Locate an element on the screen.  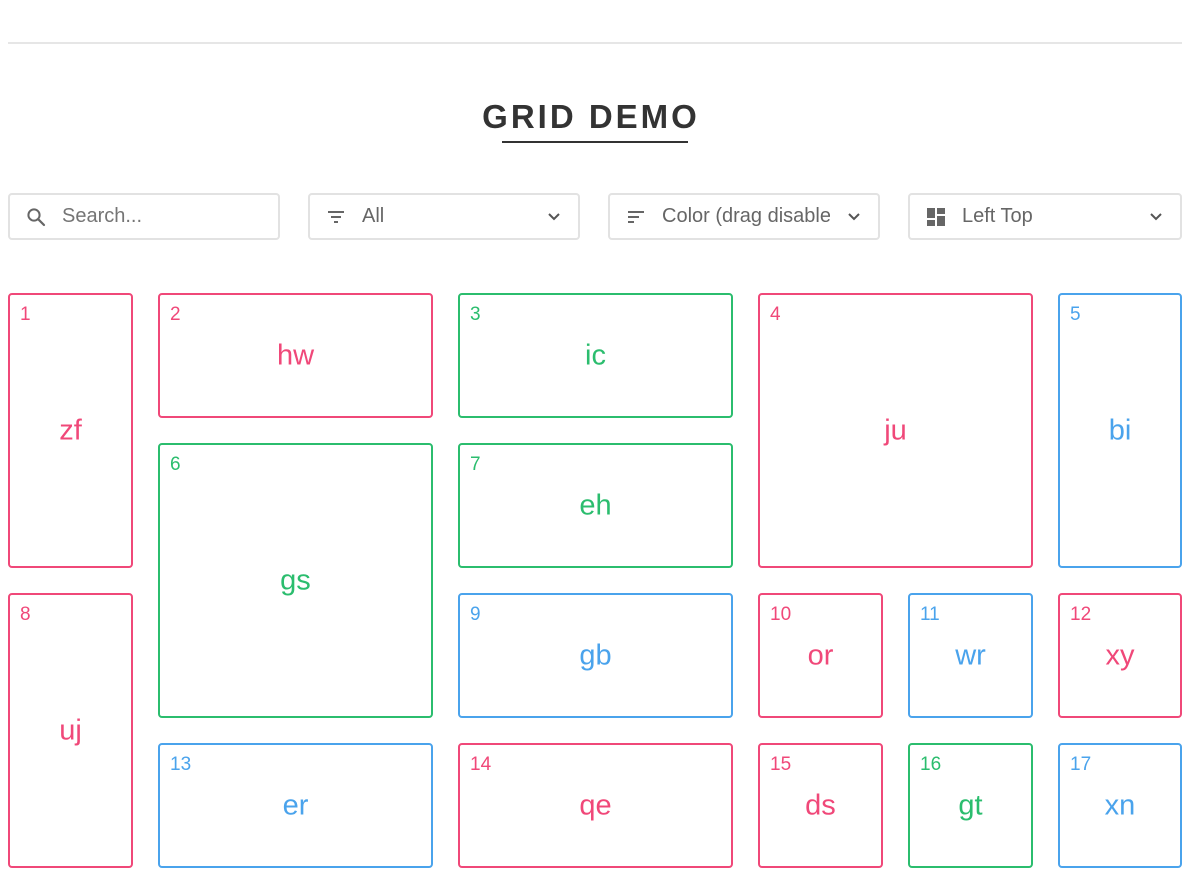
grid-item-label: ds is located at coordinates (820, 805).